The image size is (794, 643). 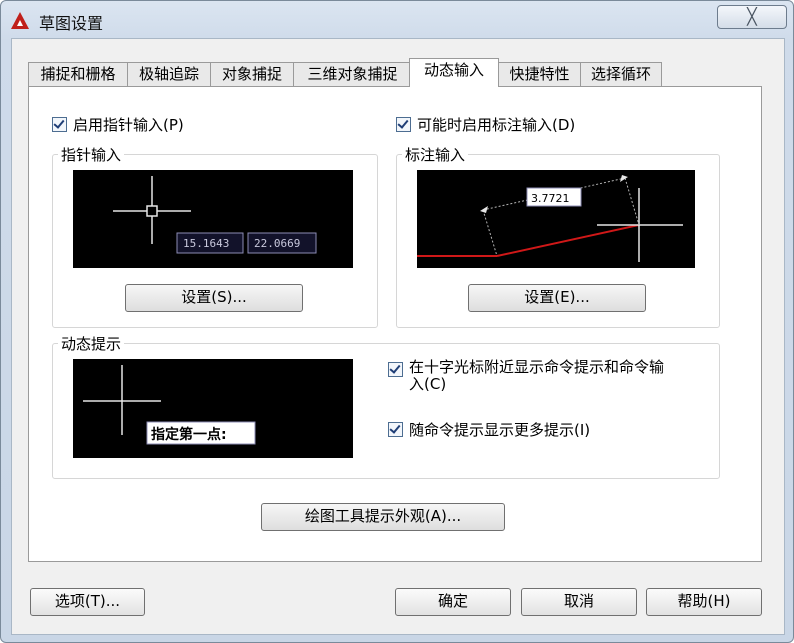 What do you see at coordinates (550, 218) in the screenshot?
I see `dimension-graphic: 3.7721` at bounding box center [550, 218].